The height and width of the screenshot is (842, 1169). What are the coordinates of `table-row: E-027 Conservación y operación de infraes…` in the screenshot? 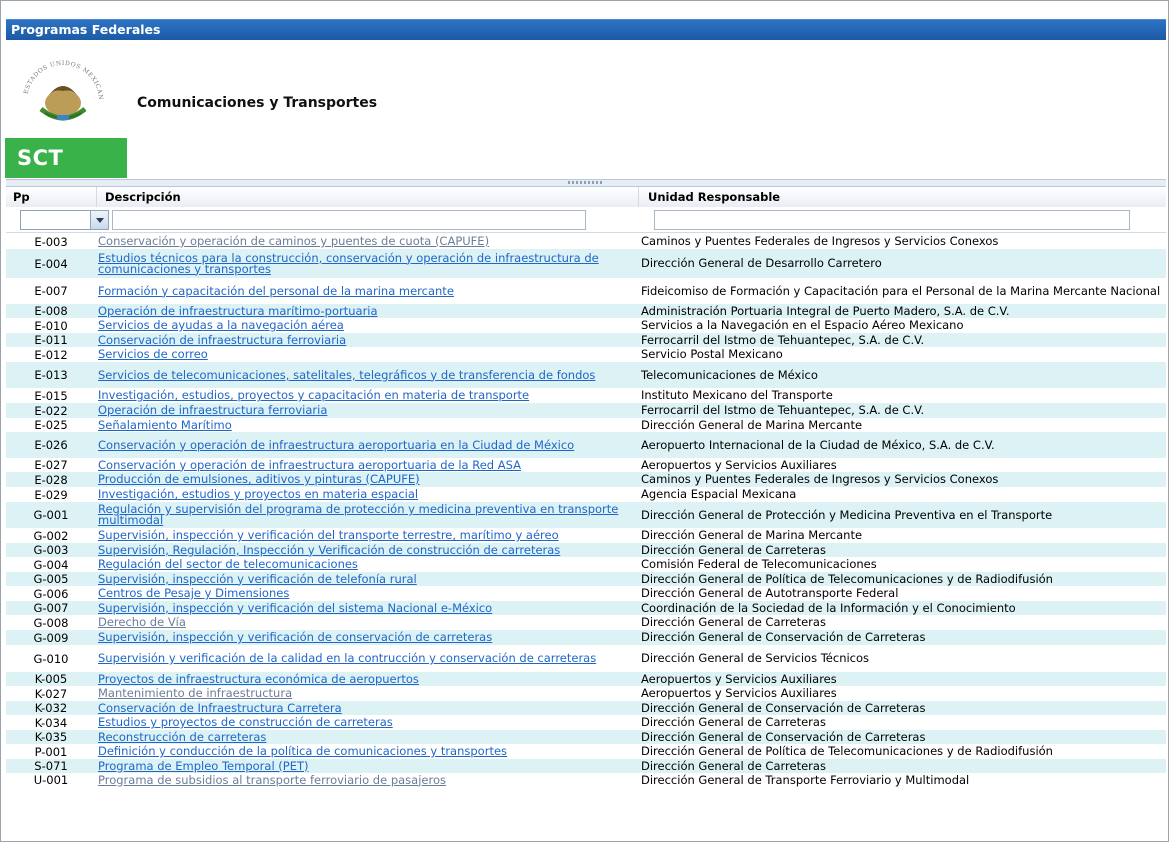 It's located at (586, 465).